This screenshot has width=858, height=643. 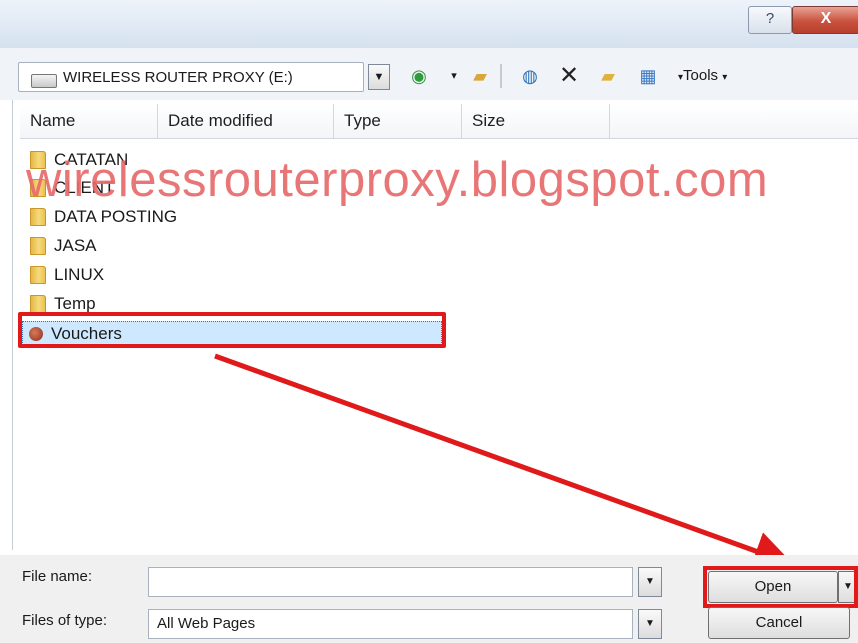 I want to click on files-of-type-label: Files of type:, so click(x=65, y=620).